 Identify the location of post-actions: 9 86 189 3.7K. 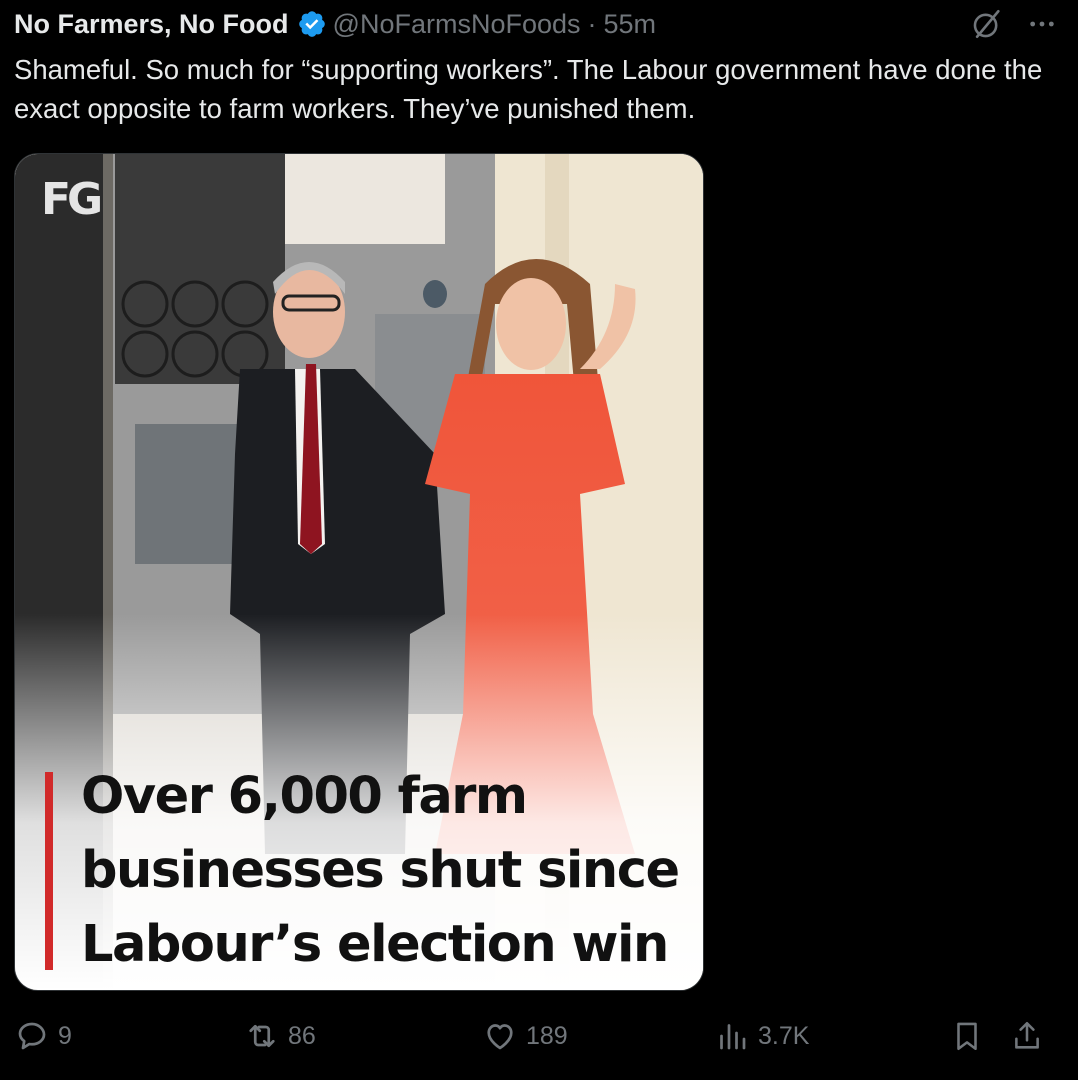
(534, 1036).